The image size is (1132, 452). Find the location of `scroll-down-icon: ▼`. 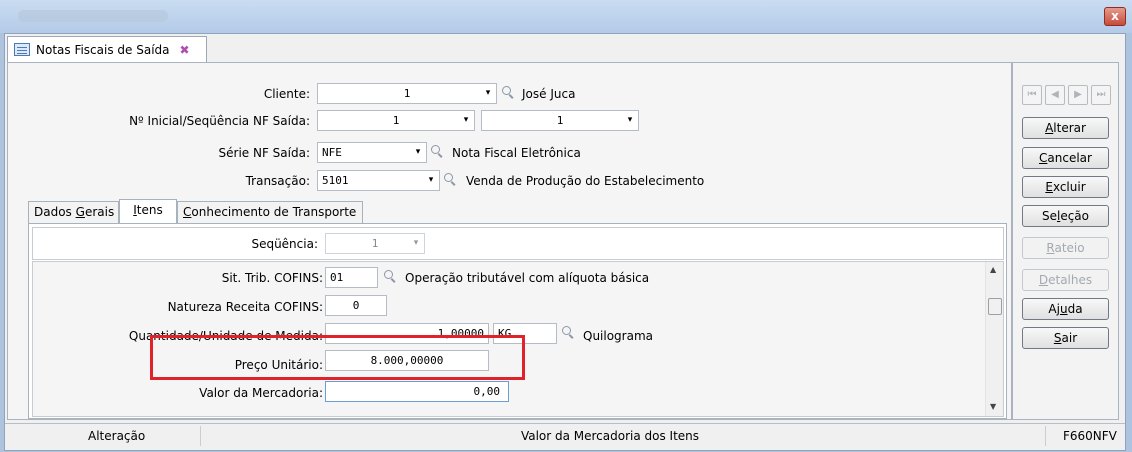

scroll-down-icon: ▼ is located at coordinates (993, 406).